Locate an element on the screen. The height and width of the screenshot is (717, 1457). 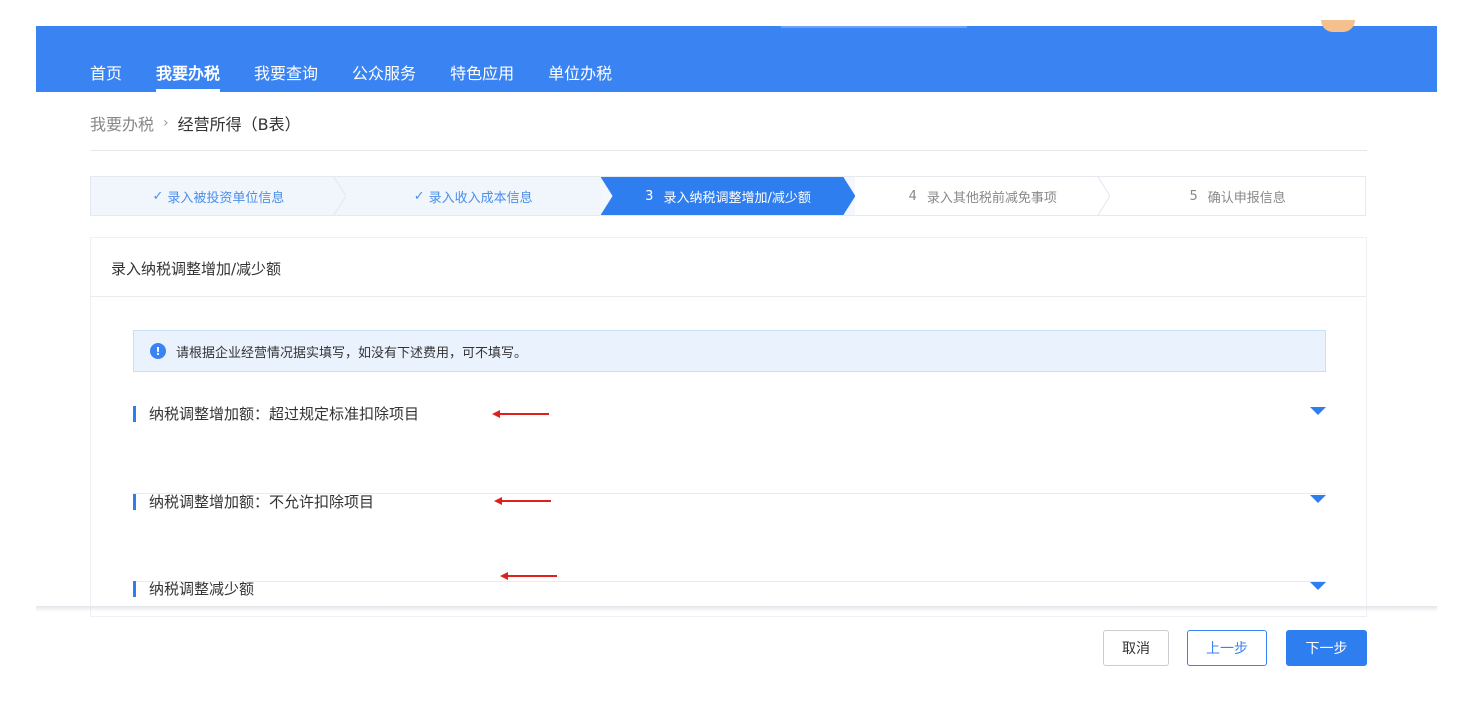
info-icon: ! is located at coordinates (158, 351).